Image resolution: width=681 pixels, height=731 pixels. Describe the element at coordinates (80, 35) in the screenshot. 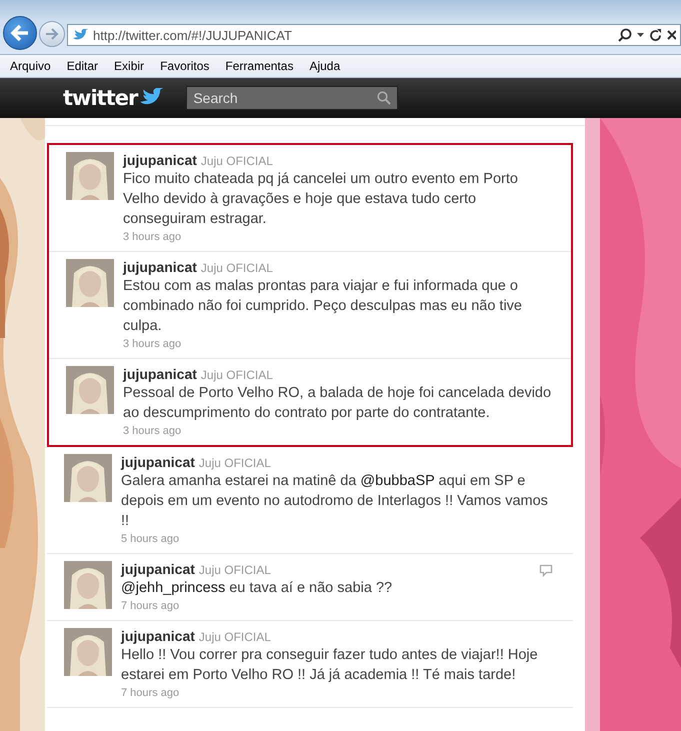

I see `bird-icon` at that location.